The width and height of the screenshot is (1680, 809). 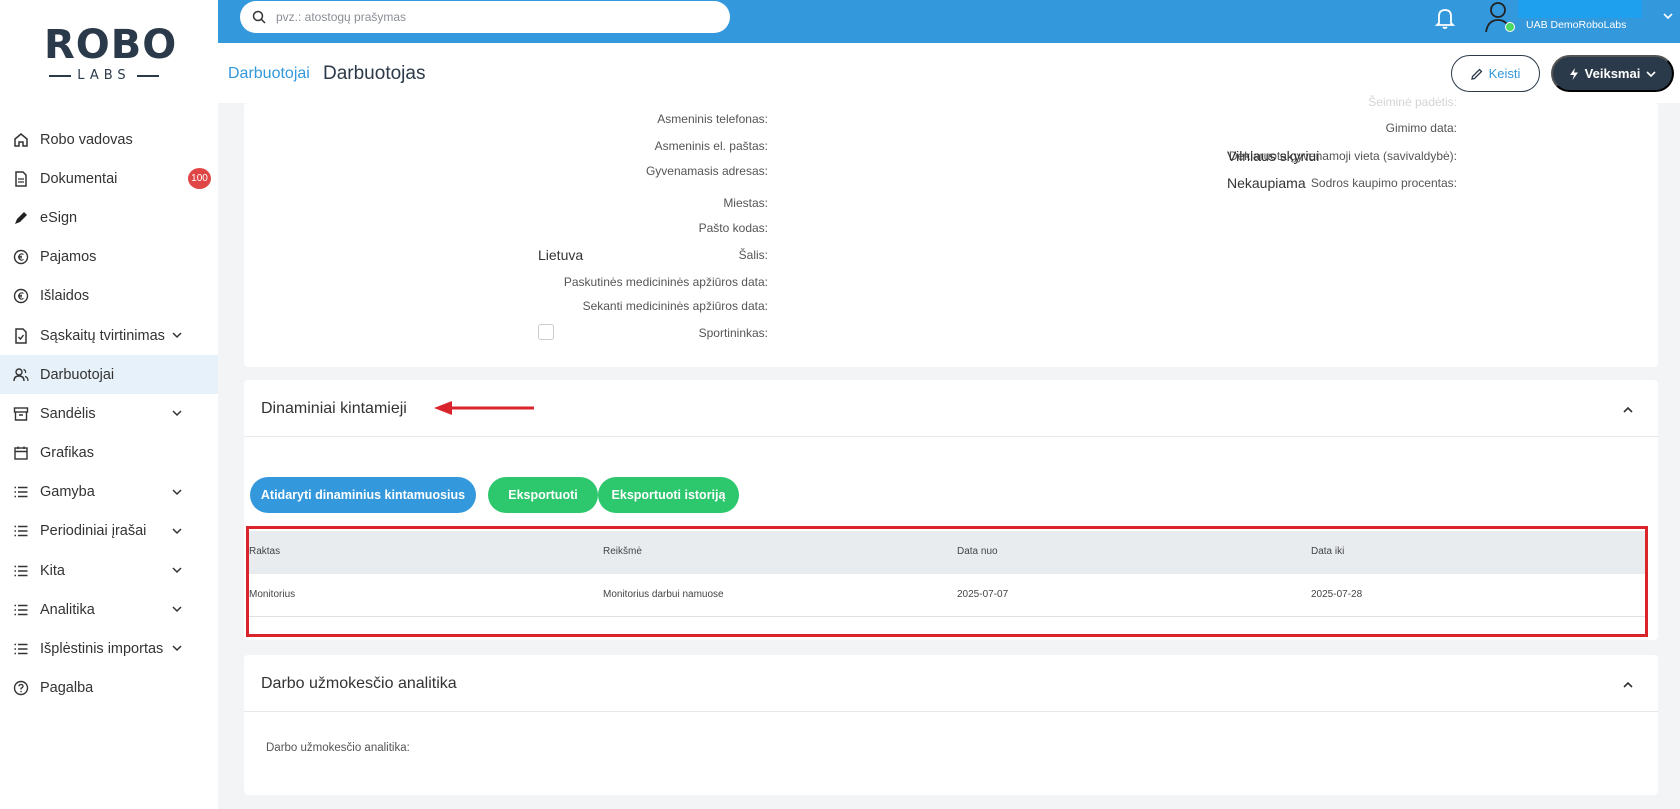 I want to click on sidebar-item-periodiniai-irasai: Periodiniai įrašai, so click(x=109, y=531).